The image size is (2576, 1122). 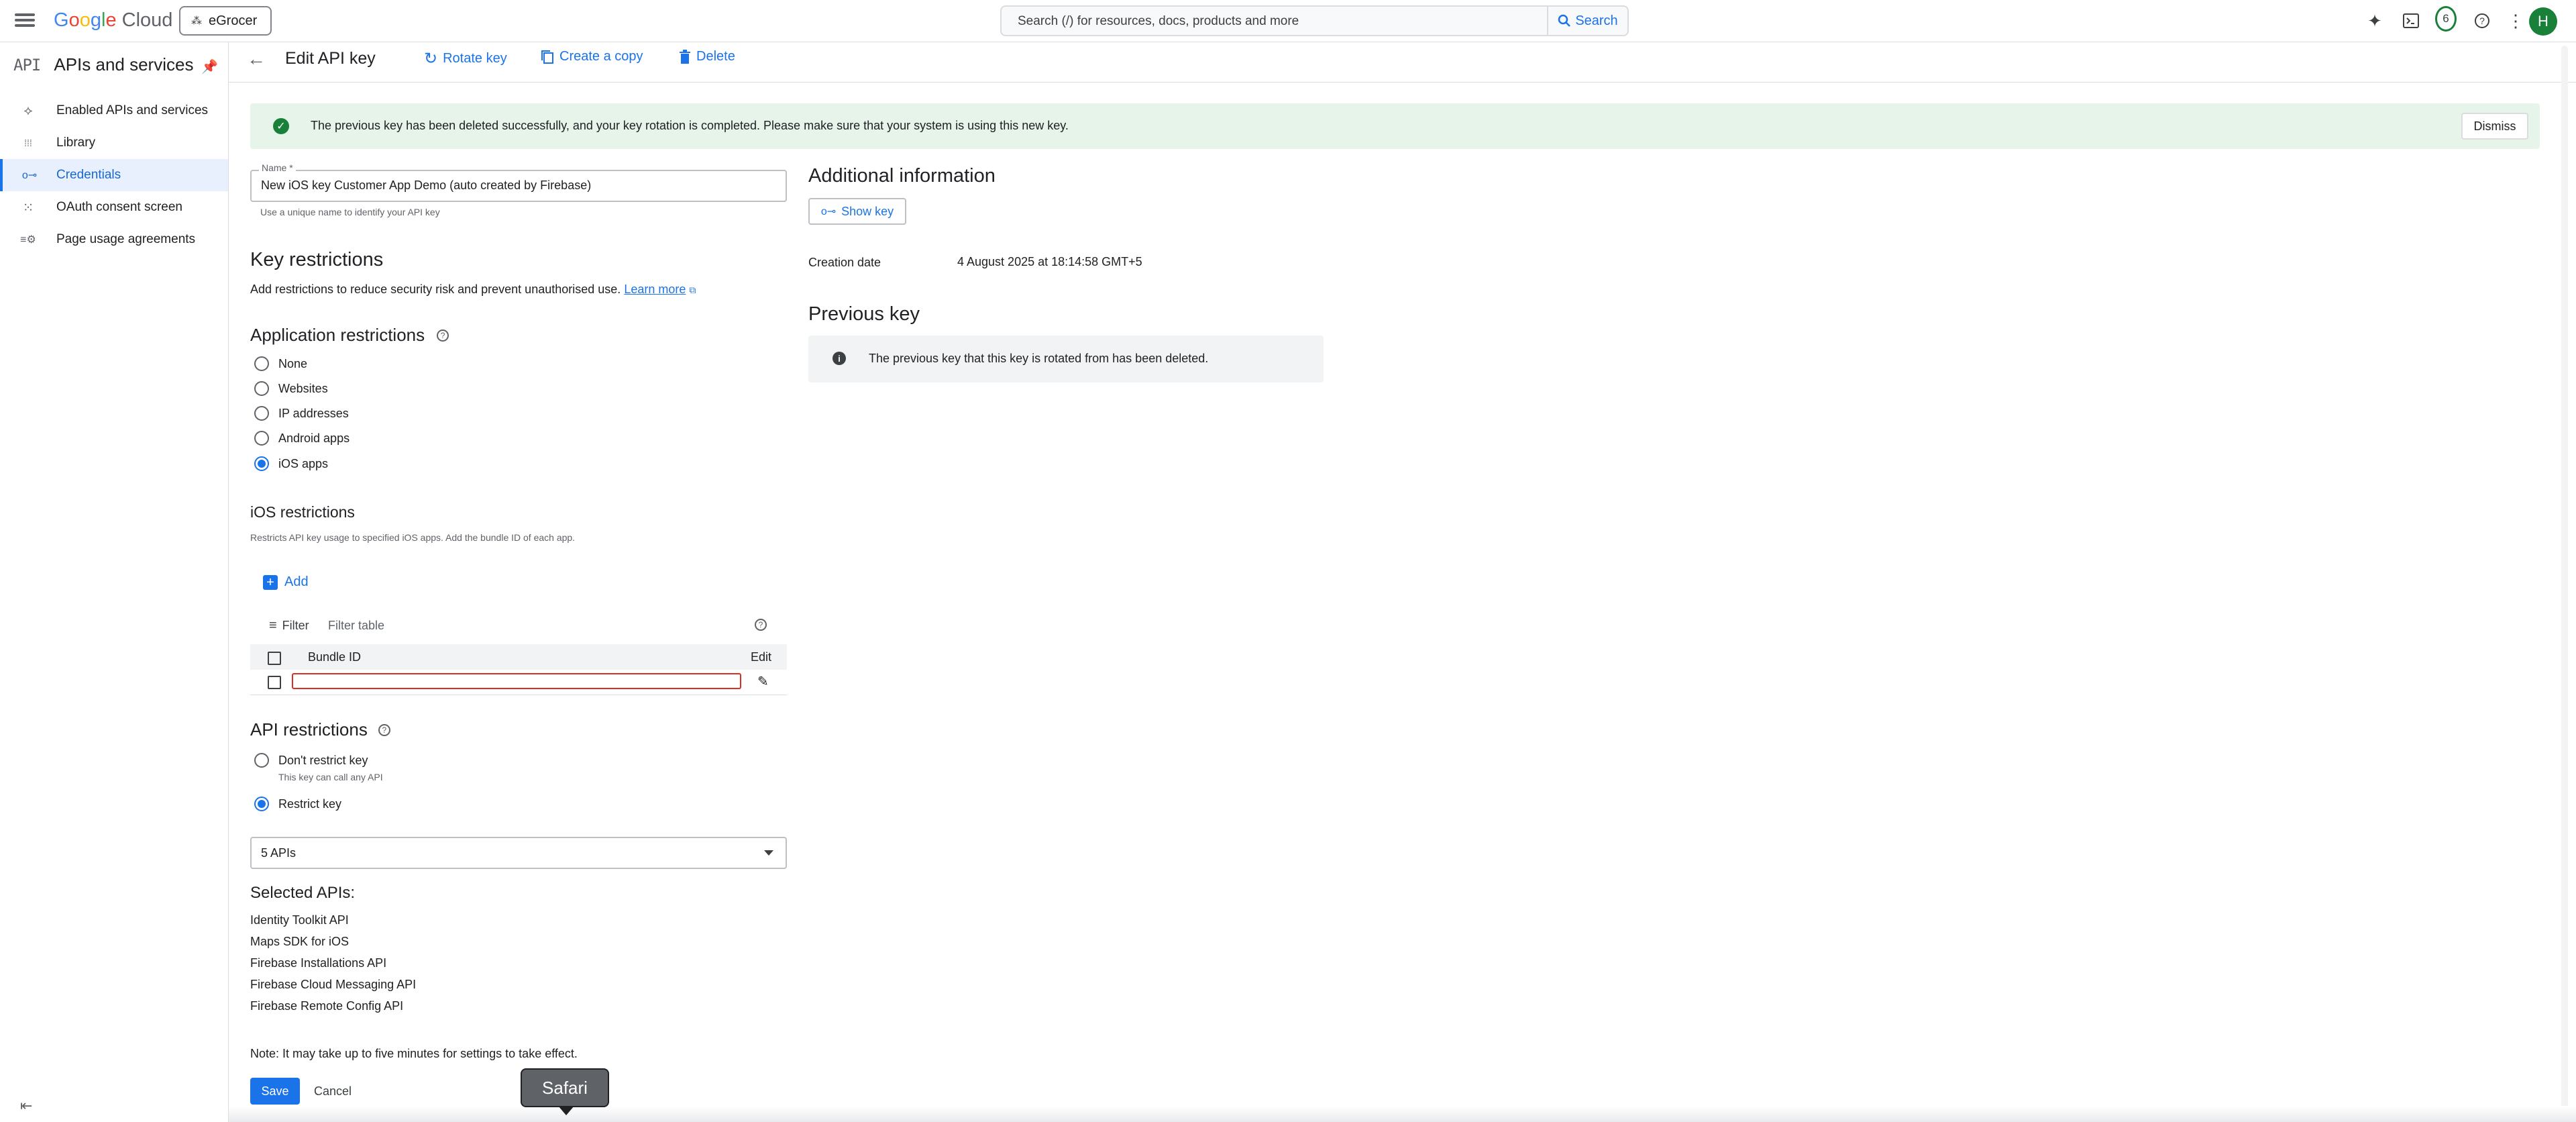 What do you see at coordinates (119, 207) in the screenshot?
I see `sidebar-item-label: OAuth consent screen` at bounding box center [119, 207].